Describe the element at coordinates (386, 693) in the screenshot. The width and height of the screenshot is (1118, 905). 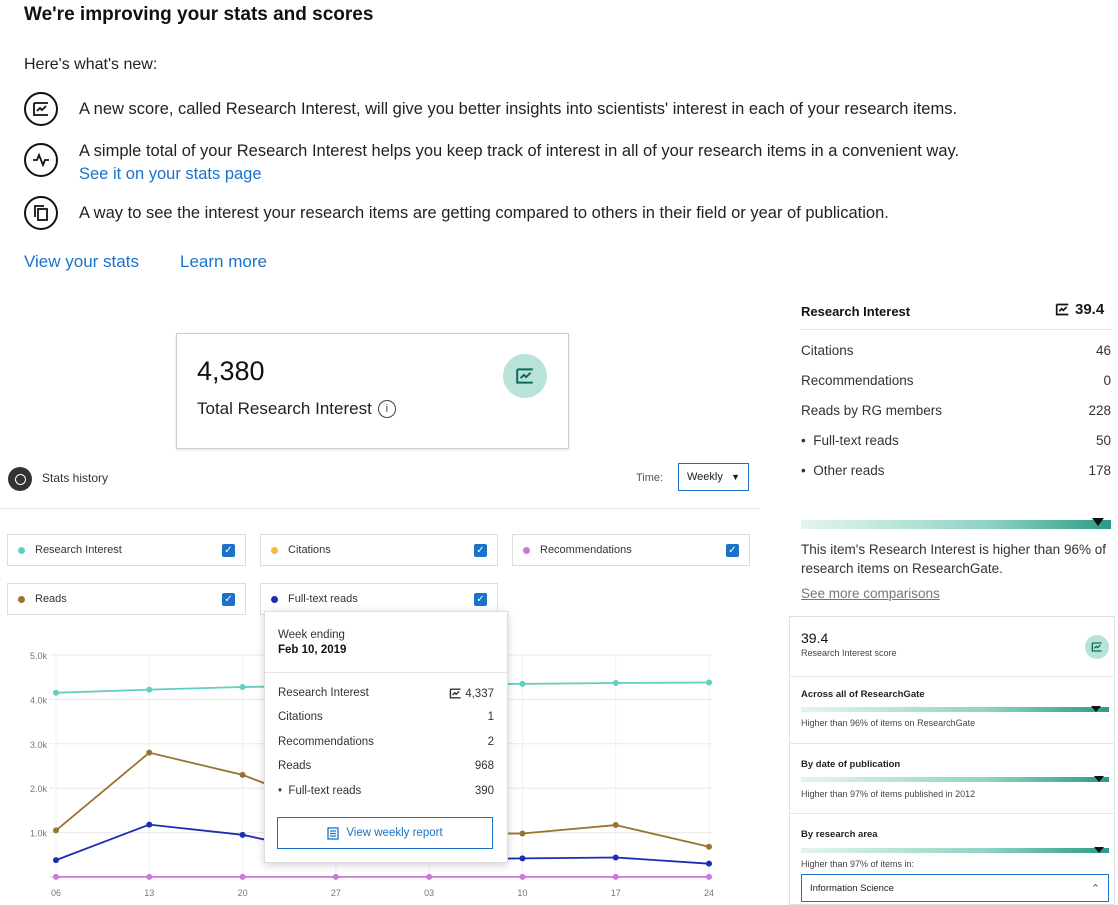
I see `tooltip-row-research-interest: Research Interest 4,337` at that location.